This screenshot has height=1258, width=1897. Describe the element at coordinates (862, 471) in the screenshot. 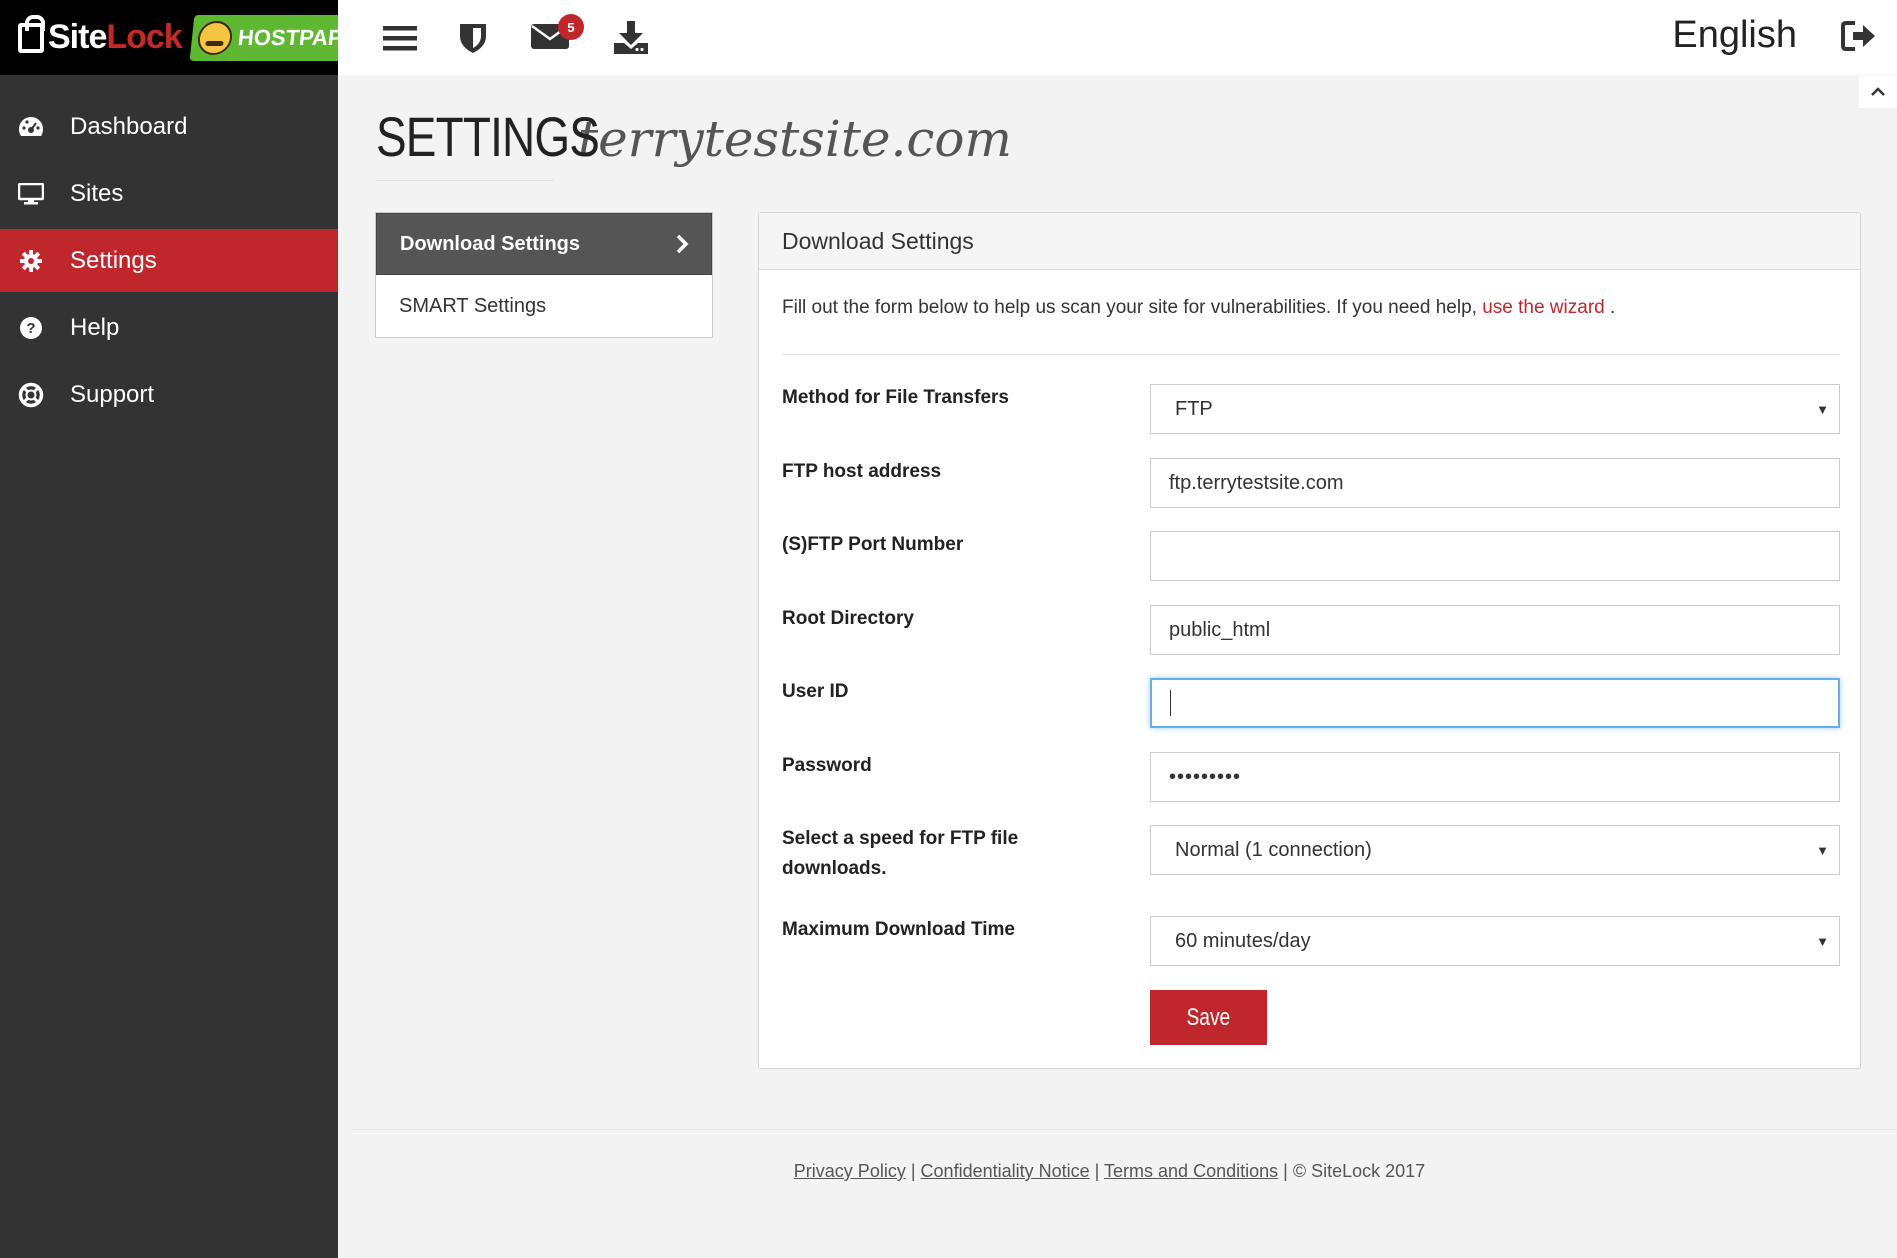

I see `ftp-host-label: FTP host address` at that location.